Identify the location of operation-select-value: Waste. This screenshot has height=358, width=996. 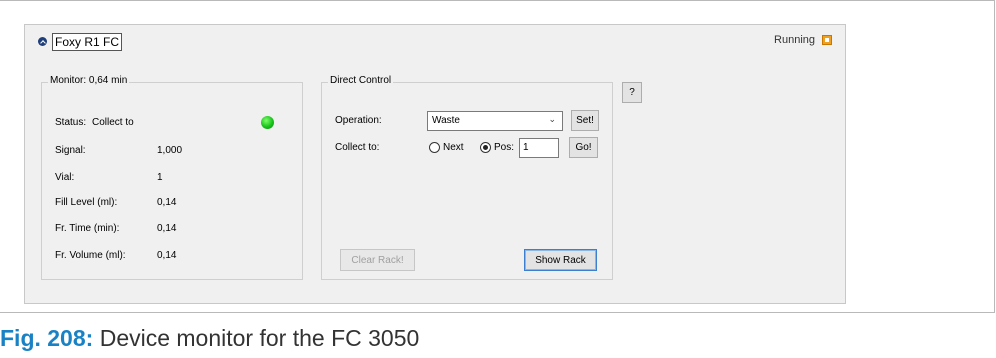
(446, 120).